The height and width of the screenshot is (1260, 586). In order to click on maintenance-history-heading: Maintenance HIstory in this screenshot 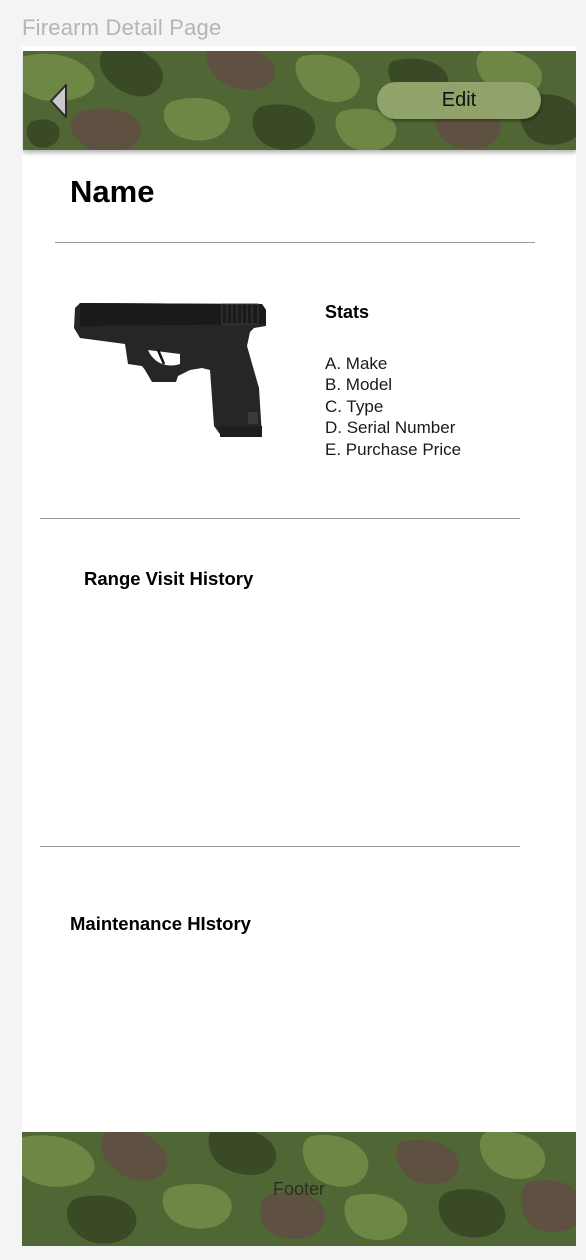, I will do `click(160, 923)`.